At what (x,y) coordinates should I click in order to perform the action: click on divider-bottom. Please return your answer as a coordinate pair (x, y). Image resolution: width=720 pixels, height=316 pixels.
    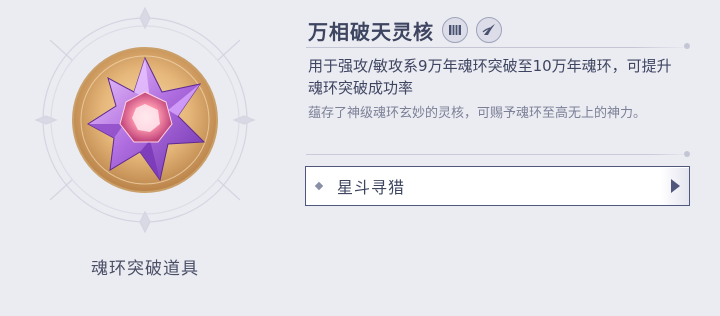
    Looking at the image, I should click on (498, 154).